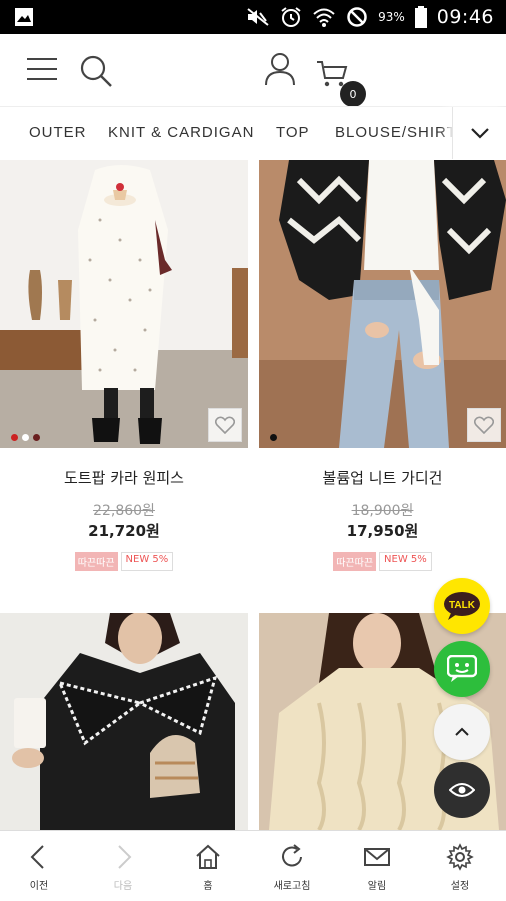 This screenshot has height=901, width=506. What do you see at coordinates (382, 511) in the screenshot?
I see `original-price: 18,900원` at bounding box center [382, 511].